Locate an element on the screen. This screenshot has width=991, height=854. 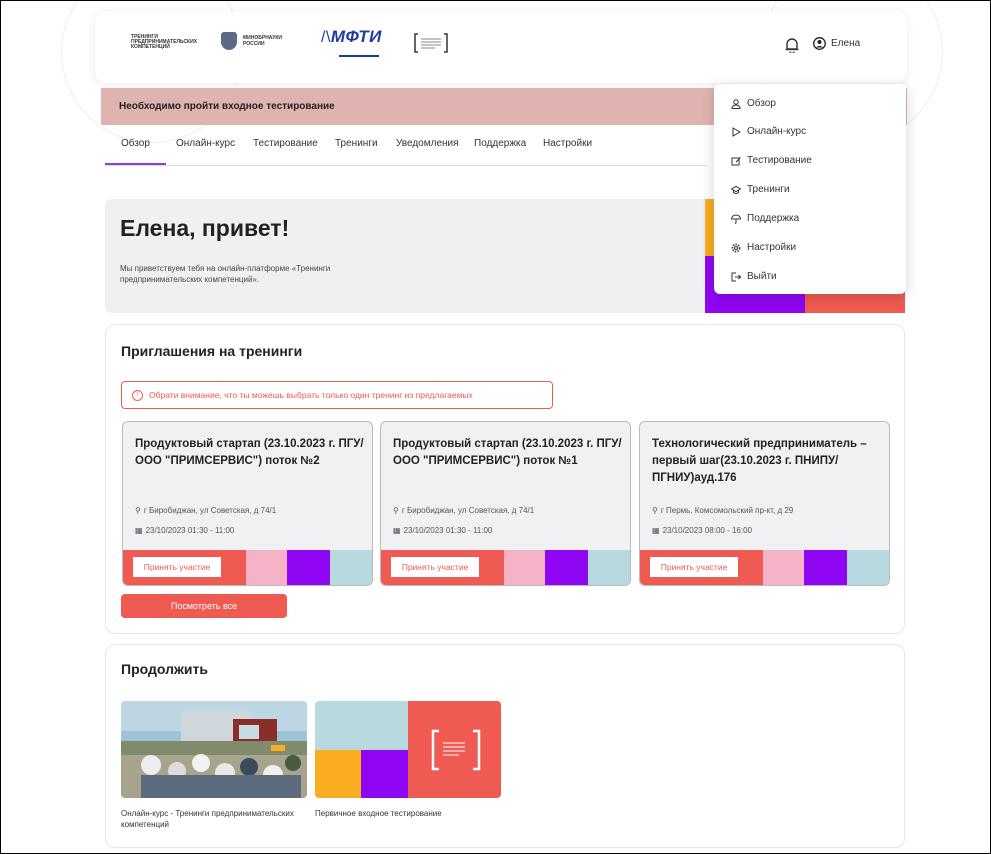
thumb-yellow-block is located at coordinates (338, 774).